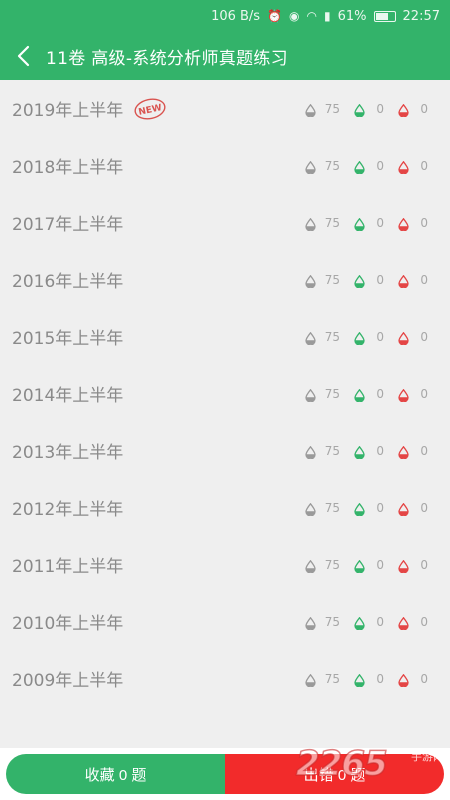 The width and height of the screenshot is (450, 800). Describe the element at coordinates (327, 16) in the screenshot. I see `signal-icon: ▮` at that location.